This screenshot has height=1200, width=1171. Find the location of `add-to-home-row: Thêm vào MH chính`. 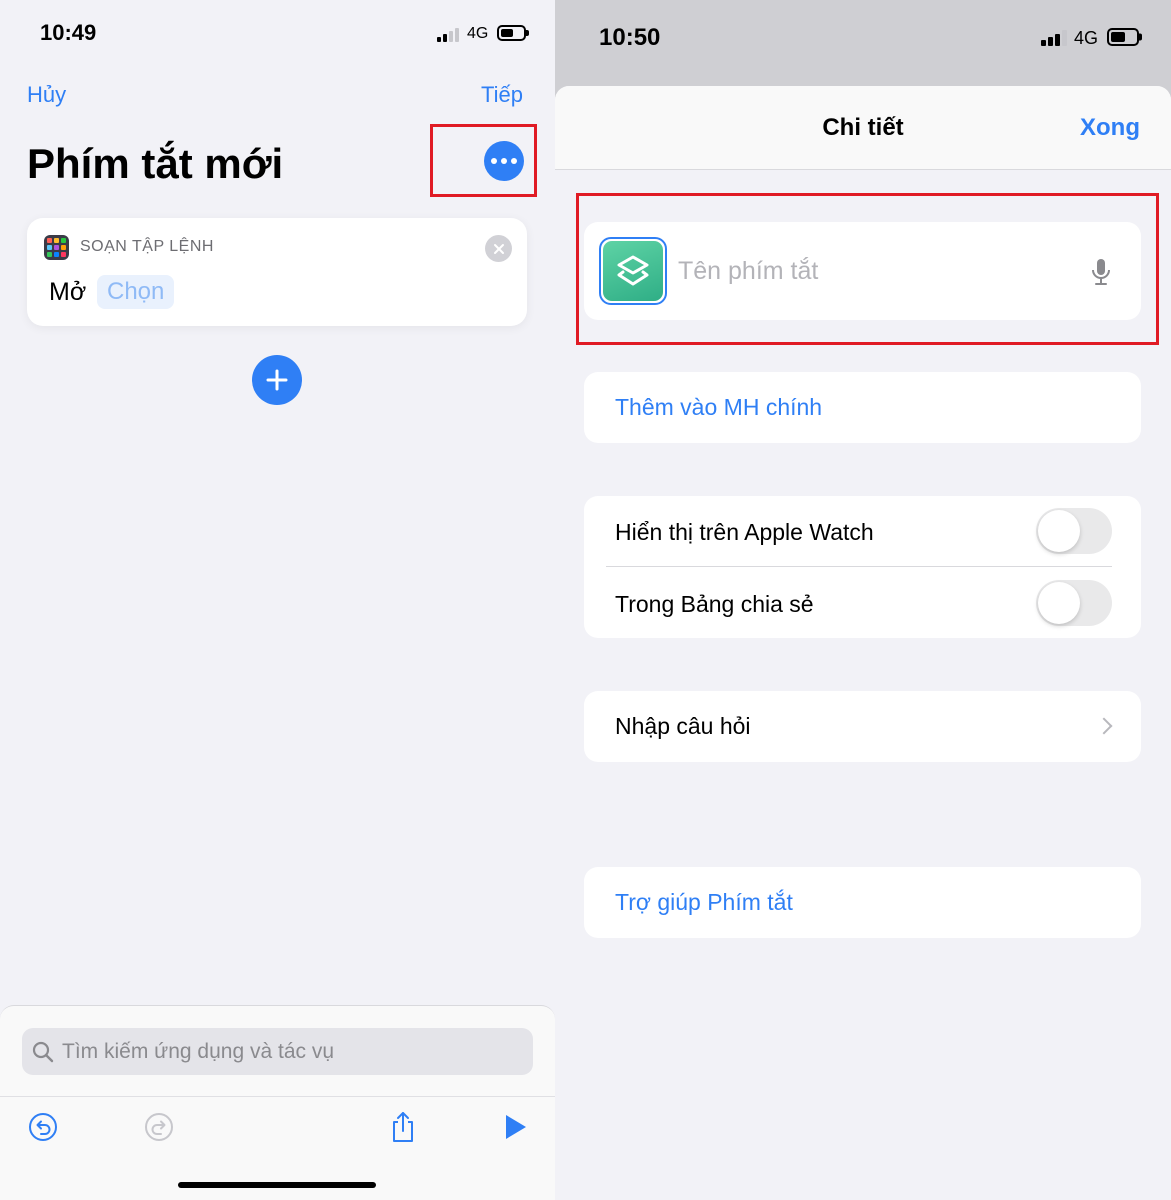

add-to-home-row: Thêm vào MH chính is located at coordinates (862, 407).